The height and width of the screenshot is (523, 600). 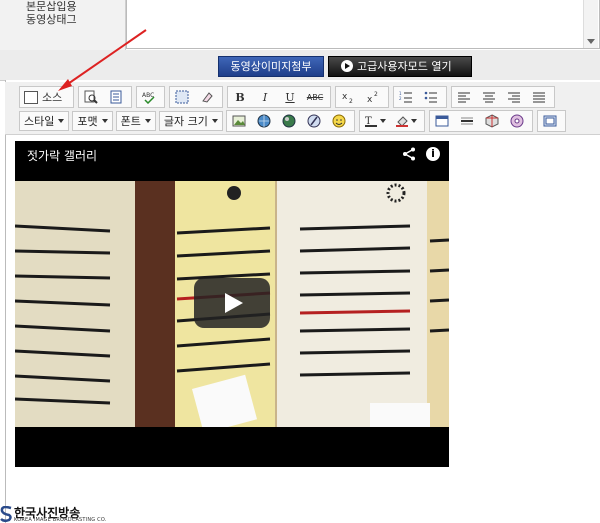 What do you see at coordinates (347, 66) in the screenshot?
I see `play-circle-icon` at bounding box center [347, 66].